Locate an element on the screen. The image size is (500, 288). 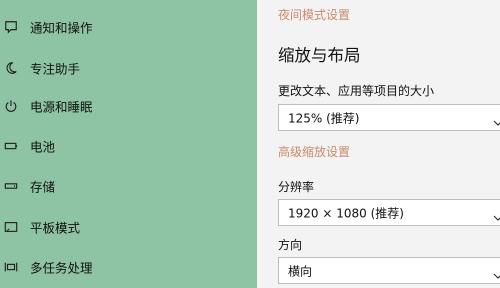
resolution-label: 分辨率 is located at coordinates (296, 187).